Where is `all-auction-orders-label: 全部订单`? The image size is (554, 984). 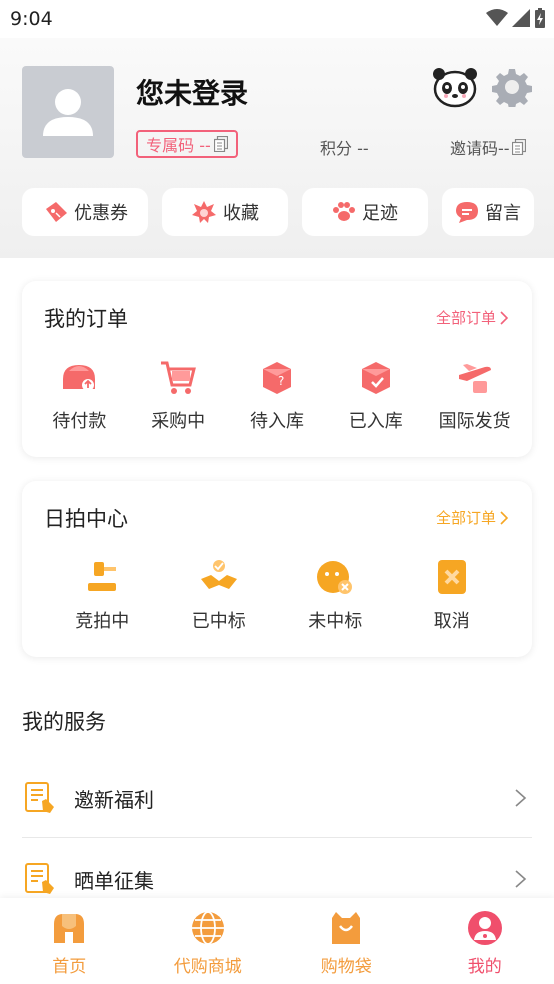
all-auction-orders-label: 全部订单 is located at coordinates (465, 518).